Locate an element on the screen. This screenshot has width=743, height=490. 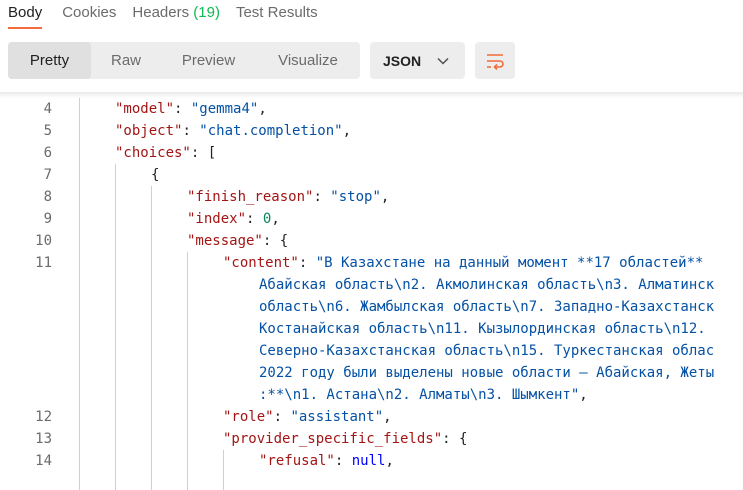
code-text: "refusal": null, is located at coordinates (326, 461).